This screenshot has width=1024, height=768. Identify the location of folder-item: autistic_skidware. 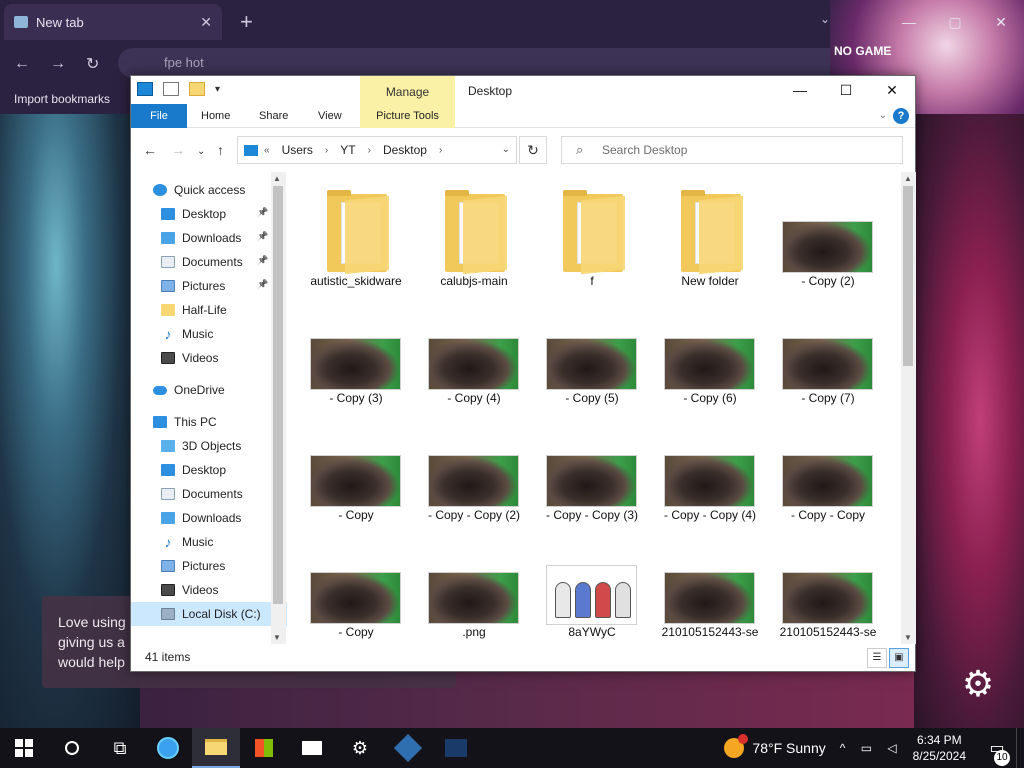
(356, 236).